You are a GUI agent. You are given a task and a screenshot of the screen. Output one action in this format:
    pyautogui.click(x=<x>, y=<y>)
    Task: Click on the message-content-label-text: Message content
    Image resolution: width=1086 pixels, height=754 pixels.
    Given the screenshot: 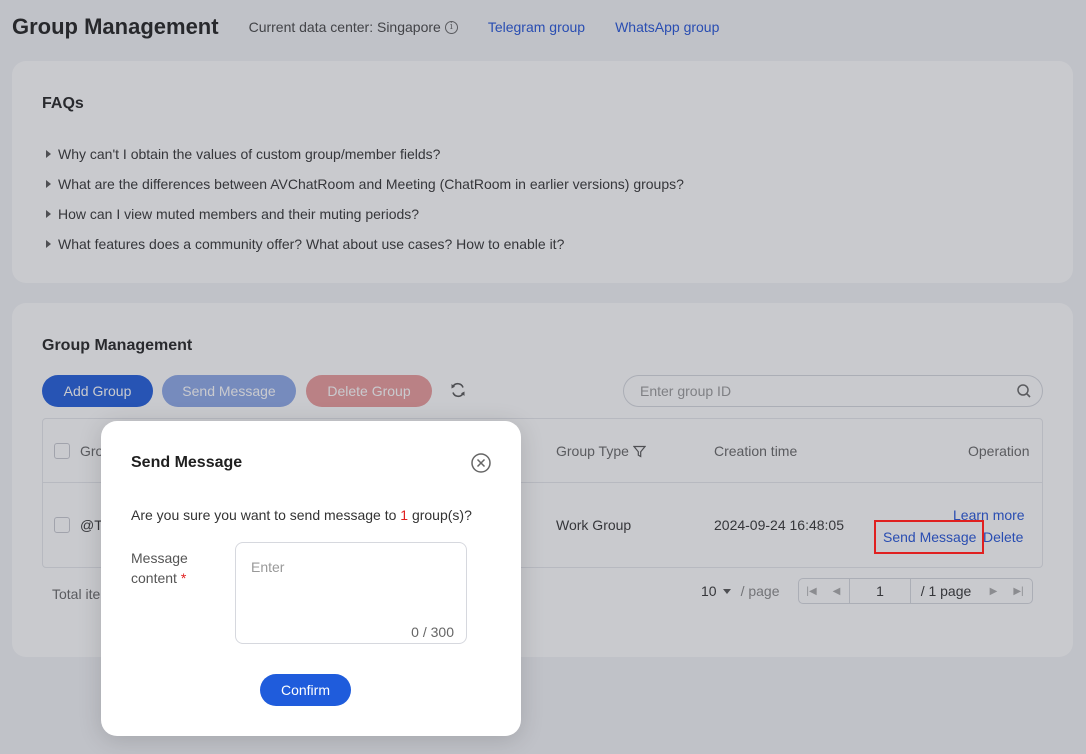 What is the action you would take?
    pyautogui.click(x=159, y=568)
    